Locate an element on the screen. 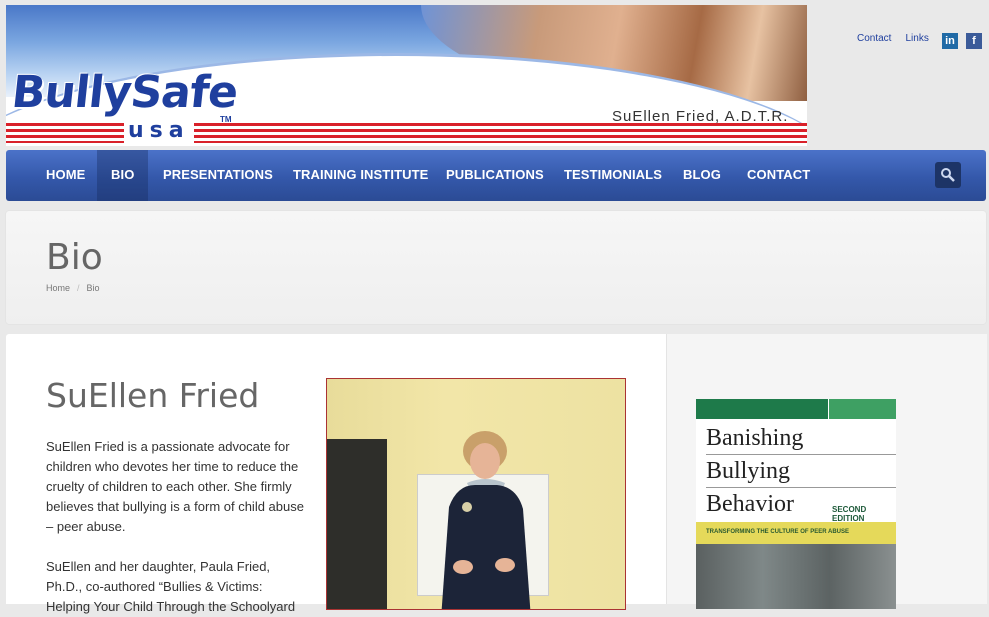  top-links: Contact Links is located at coordinates (900, 38).